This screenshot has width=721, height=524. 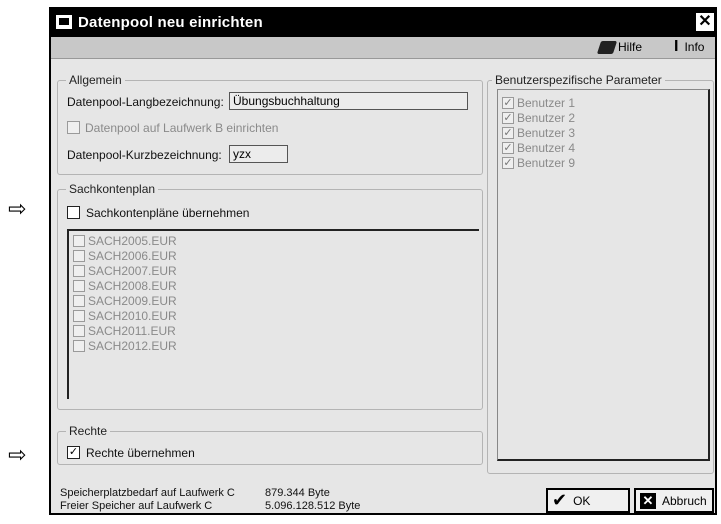 What do you see at coordinates (132, 301) in the screenshot?
I see `list-item-label: SACH2009.EUR` at bounding box center [132, 301].